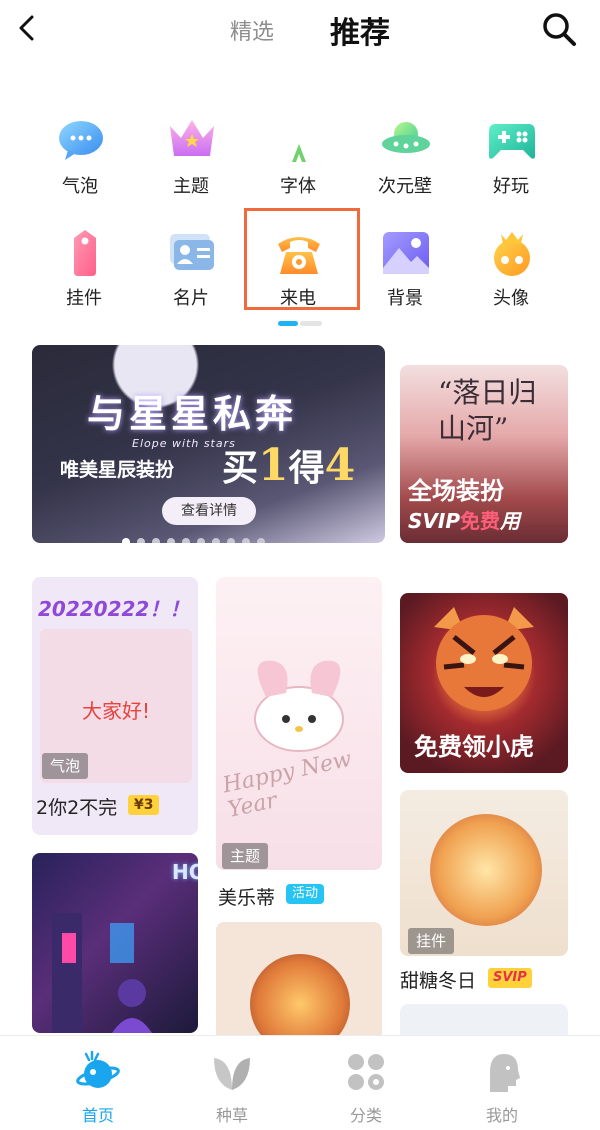 The image size is (600, 1130). What do you see at coordinates (209, 511) in the screenshot?
I see `view-details-button: 查看详情` at bounding box center [209, 511].